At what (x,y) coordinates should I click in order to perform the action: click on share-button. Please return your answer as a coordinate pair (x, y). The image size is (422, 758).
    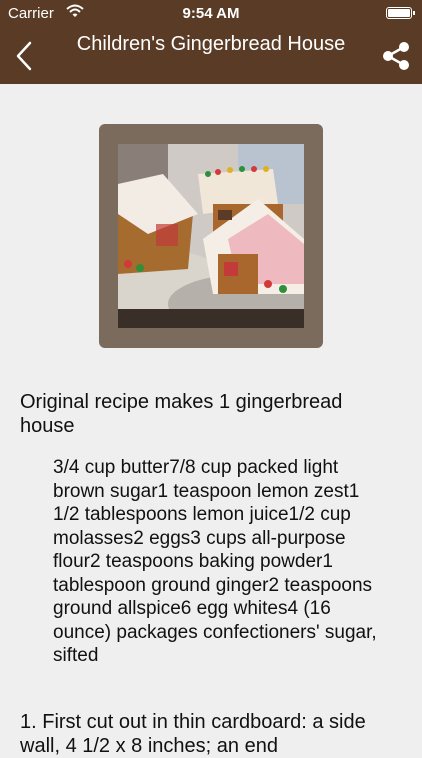
    Looking at the image, I should click on (396, 56).